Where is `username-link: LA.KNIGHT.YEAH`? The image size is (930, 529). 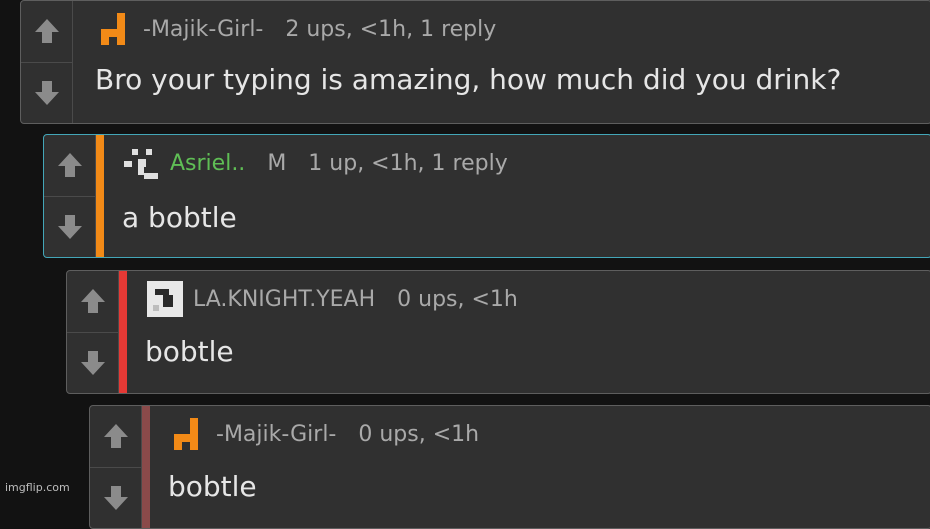
username-link: LA.KNIGHT.YEAH is located at coordinates (284, 299).